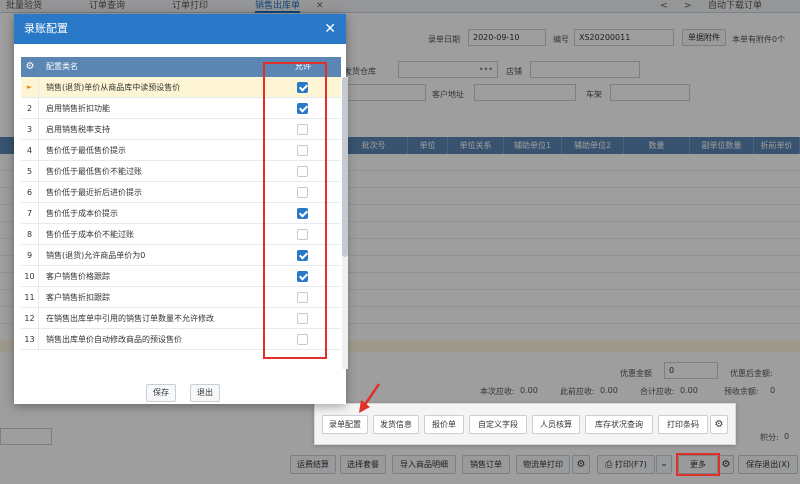 This screenshot has width=800, height=484. What do you see at coordinates (30, 150) in the screenshot?
I see `row-number: 4` at bounding box center [30, 150].